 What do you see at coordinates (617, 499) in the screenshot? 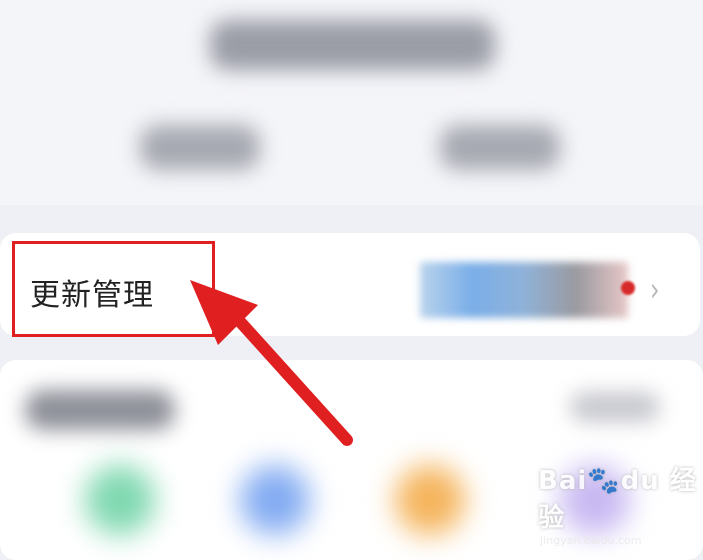
I see `watermark-brand: Bai🐾du 经验` at bounding box center [617, 499].